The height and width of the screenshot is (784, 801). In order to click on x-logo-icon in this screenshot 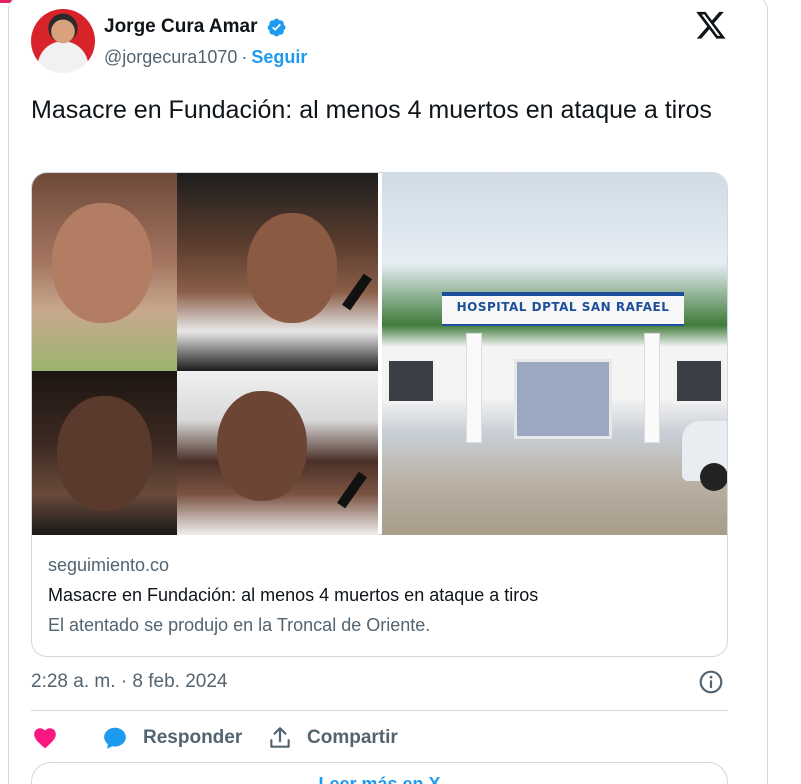, I will do `click(711, 25)`.